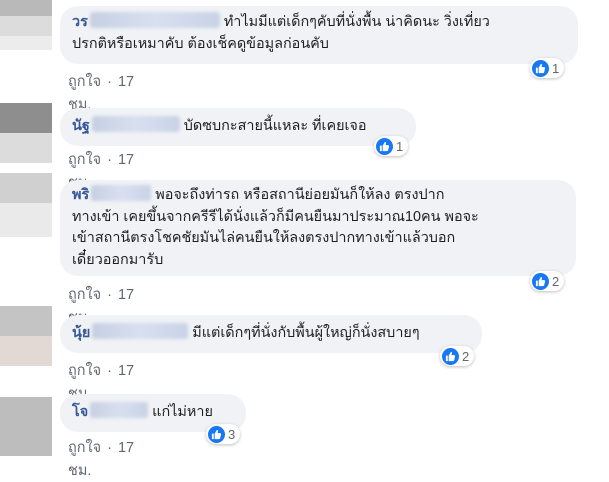 The height and width of the screenshot is (482, 609). What do you see at coordinates (118, 259) in the screenshot?
I see `comment-text: เดี๋ยวออกมารับ` at bounding box center [118, 259].